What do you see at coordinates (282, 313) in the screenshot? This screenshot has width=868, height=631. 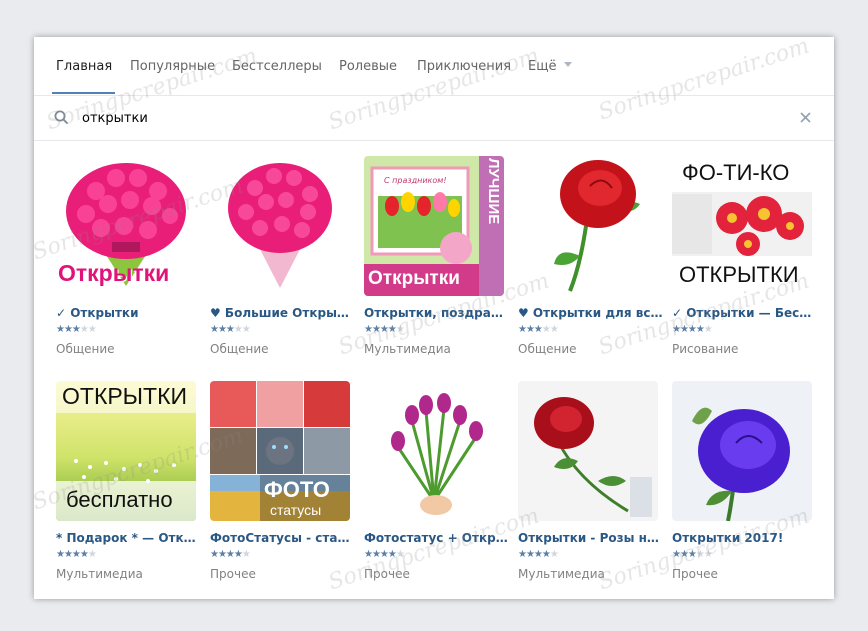 I see `app-name-link: ♥ Большие Открытки` at bounding box center [282, 313].